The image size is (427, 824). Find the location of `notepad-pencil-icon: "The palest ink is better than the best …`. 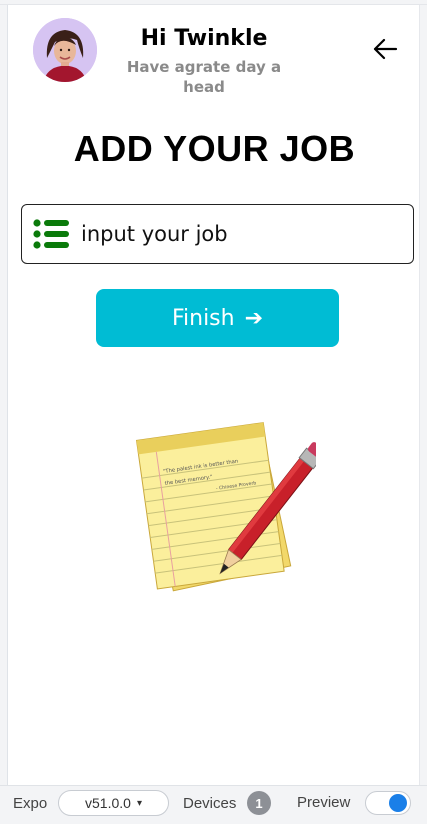

notepad-pencil-icon: "The palest ink is better than the best … is located at coordinates (225, 503).